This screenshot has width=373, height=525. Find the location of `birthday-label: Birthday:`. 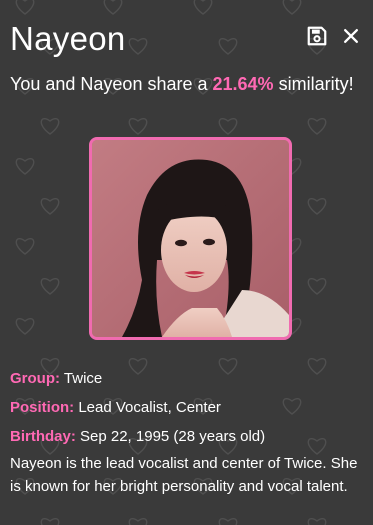

birthday-label: Birthday: is located at coordinates (43, 436).